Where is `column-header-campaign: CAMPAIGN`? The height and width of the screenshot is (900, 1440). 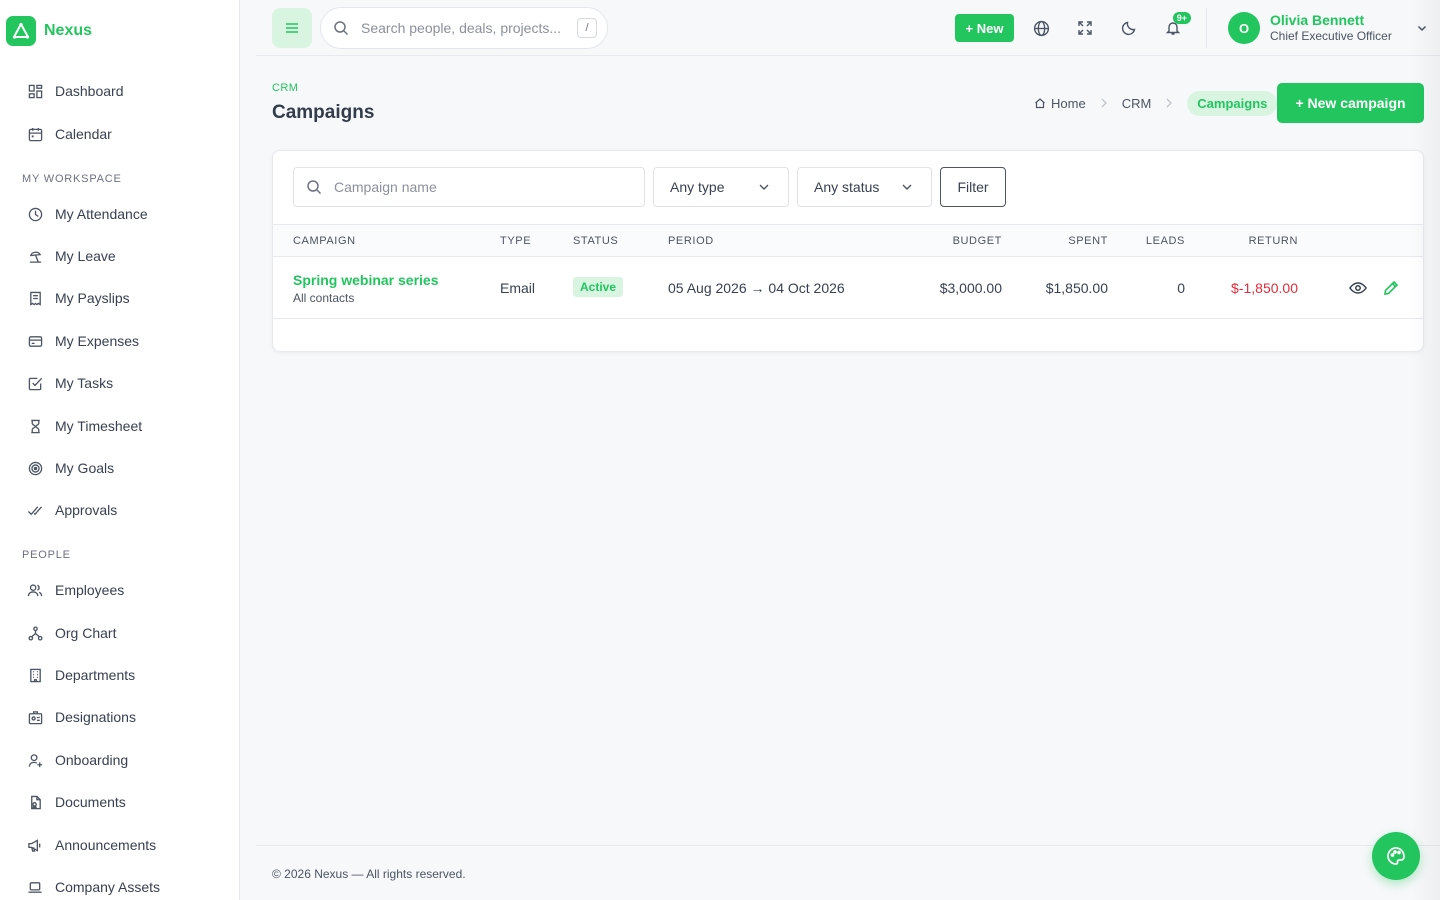 column-header-campaign: CAMPAIGN is located at coordinates (324, 241).